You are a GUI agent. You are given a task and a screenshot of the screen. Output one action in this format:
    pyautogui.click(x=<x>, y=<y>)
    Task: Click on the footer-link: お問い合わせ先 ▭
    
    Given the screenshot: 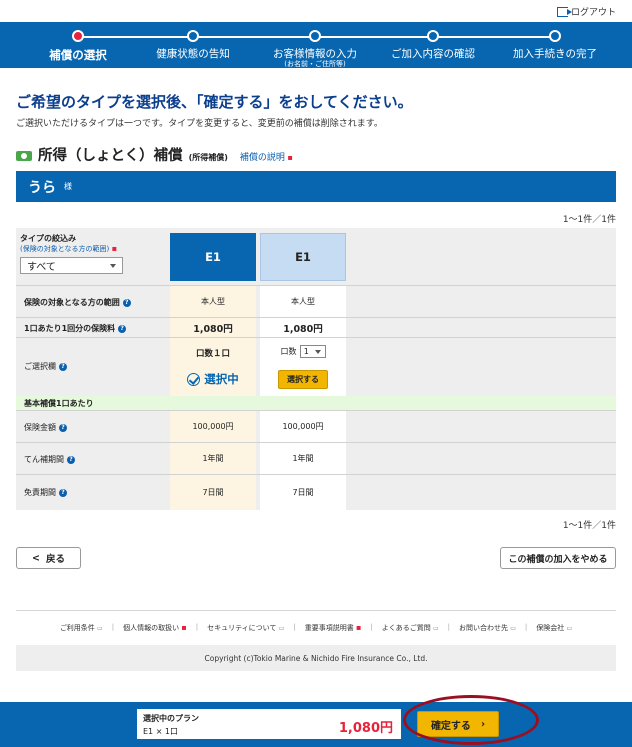 What is the action you would take?
    pyautogui.click(x=487, y=628)
    